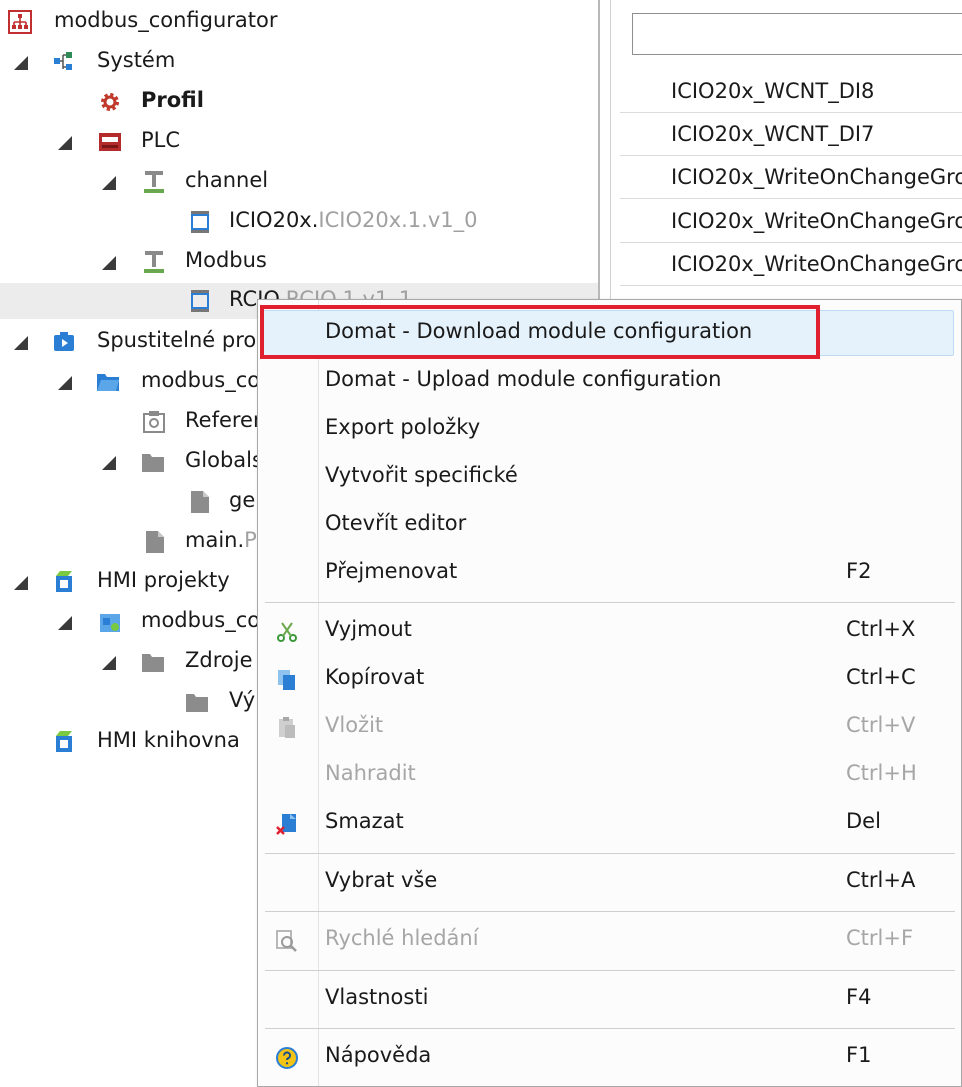  What do you see at coordinates (859, 571) in the screenshot?
I see `shortcut-label: F2` at bounding box center [859, 571].